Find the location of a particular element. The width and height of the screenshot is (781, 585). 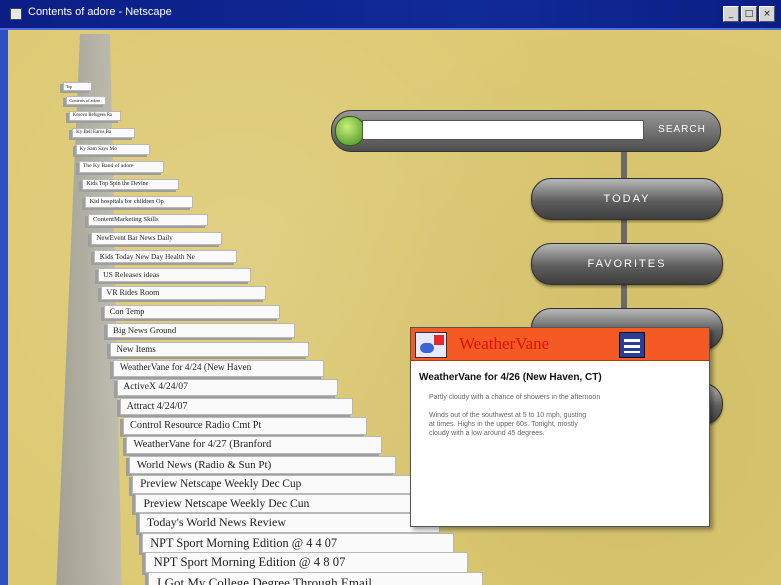

popup-heading: WeatherVane for 4/26 (New Haven, CT) is located at coordinates (510, 377).